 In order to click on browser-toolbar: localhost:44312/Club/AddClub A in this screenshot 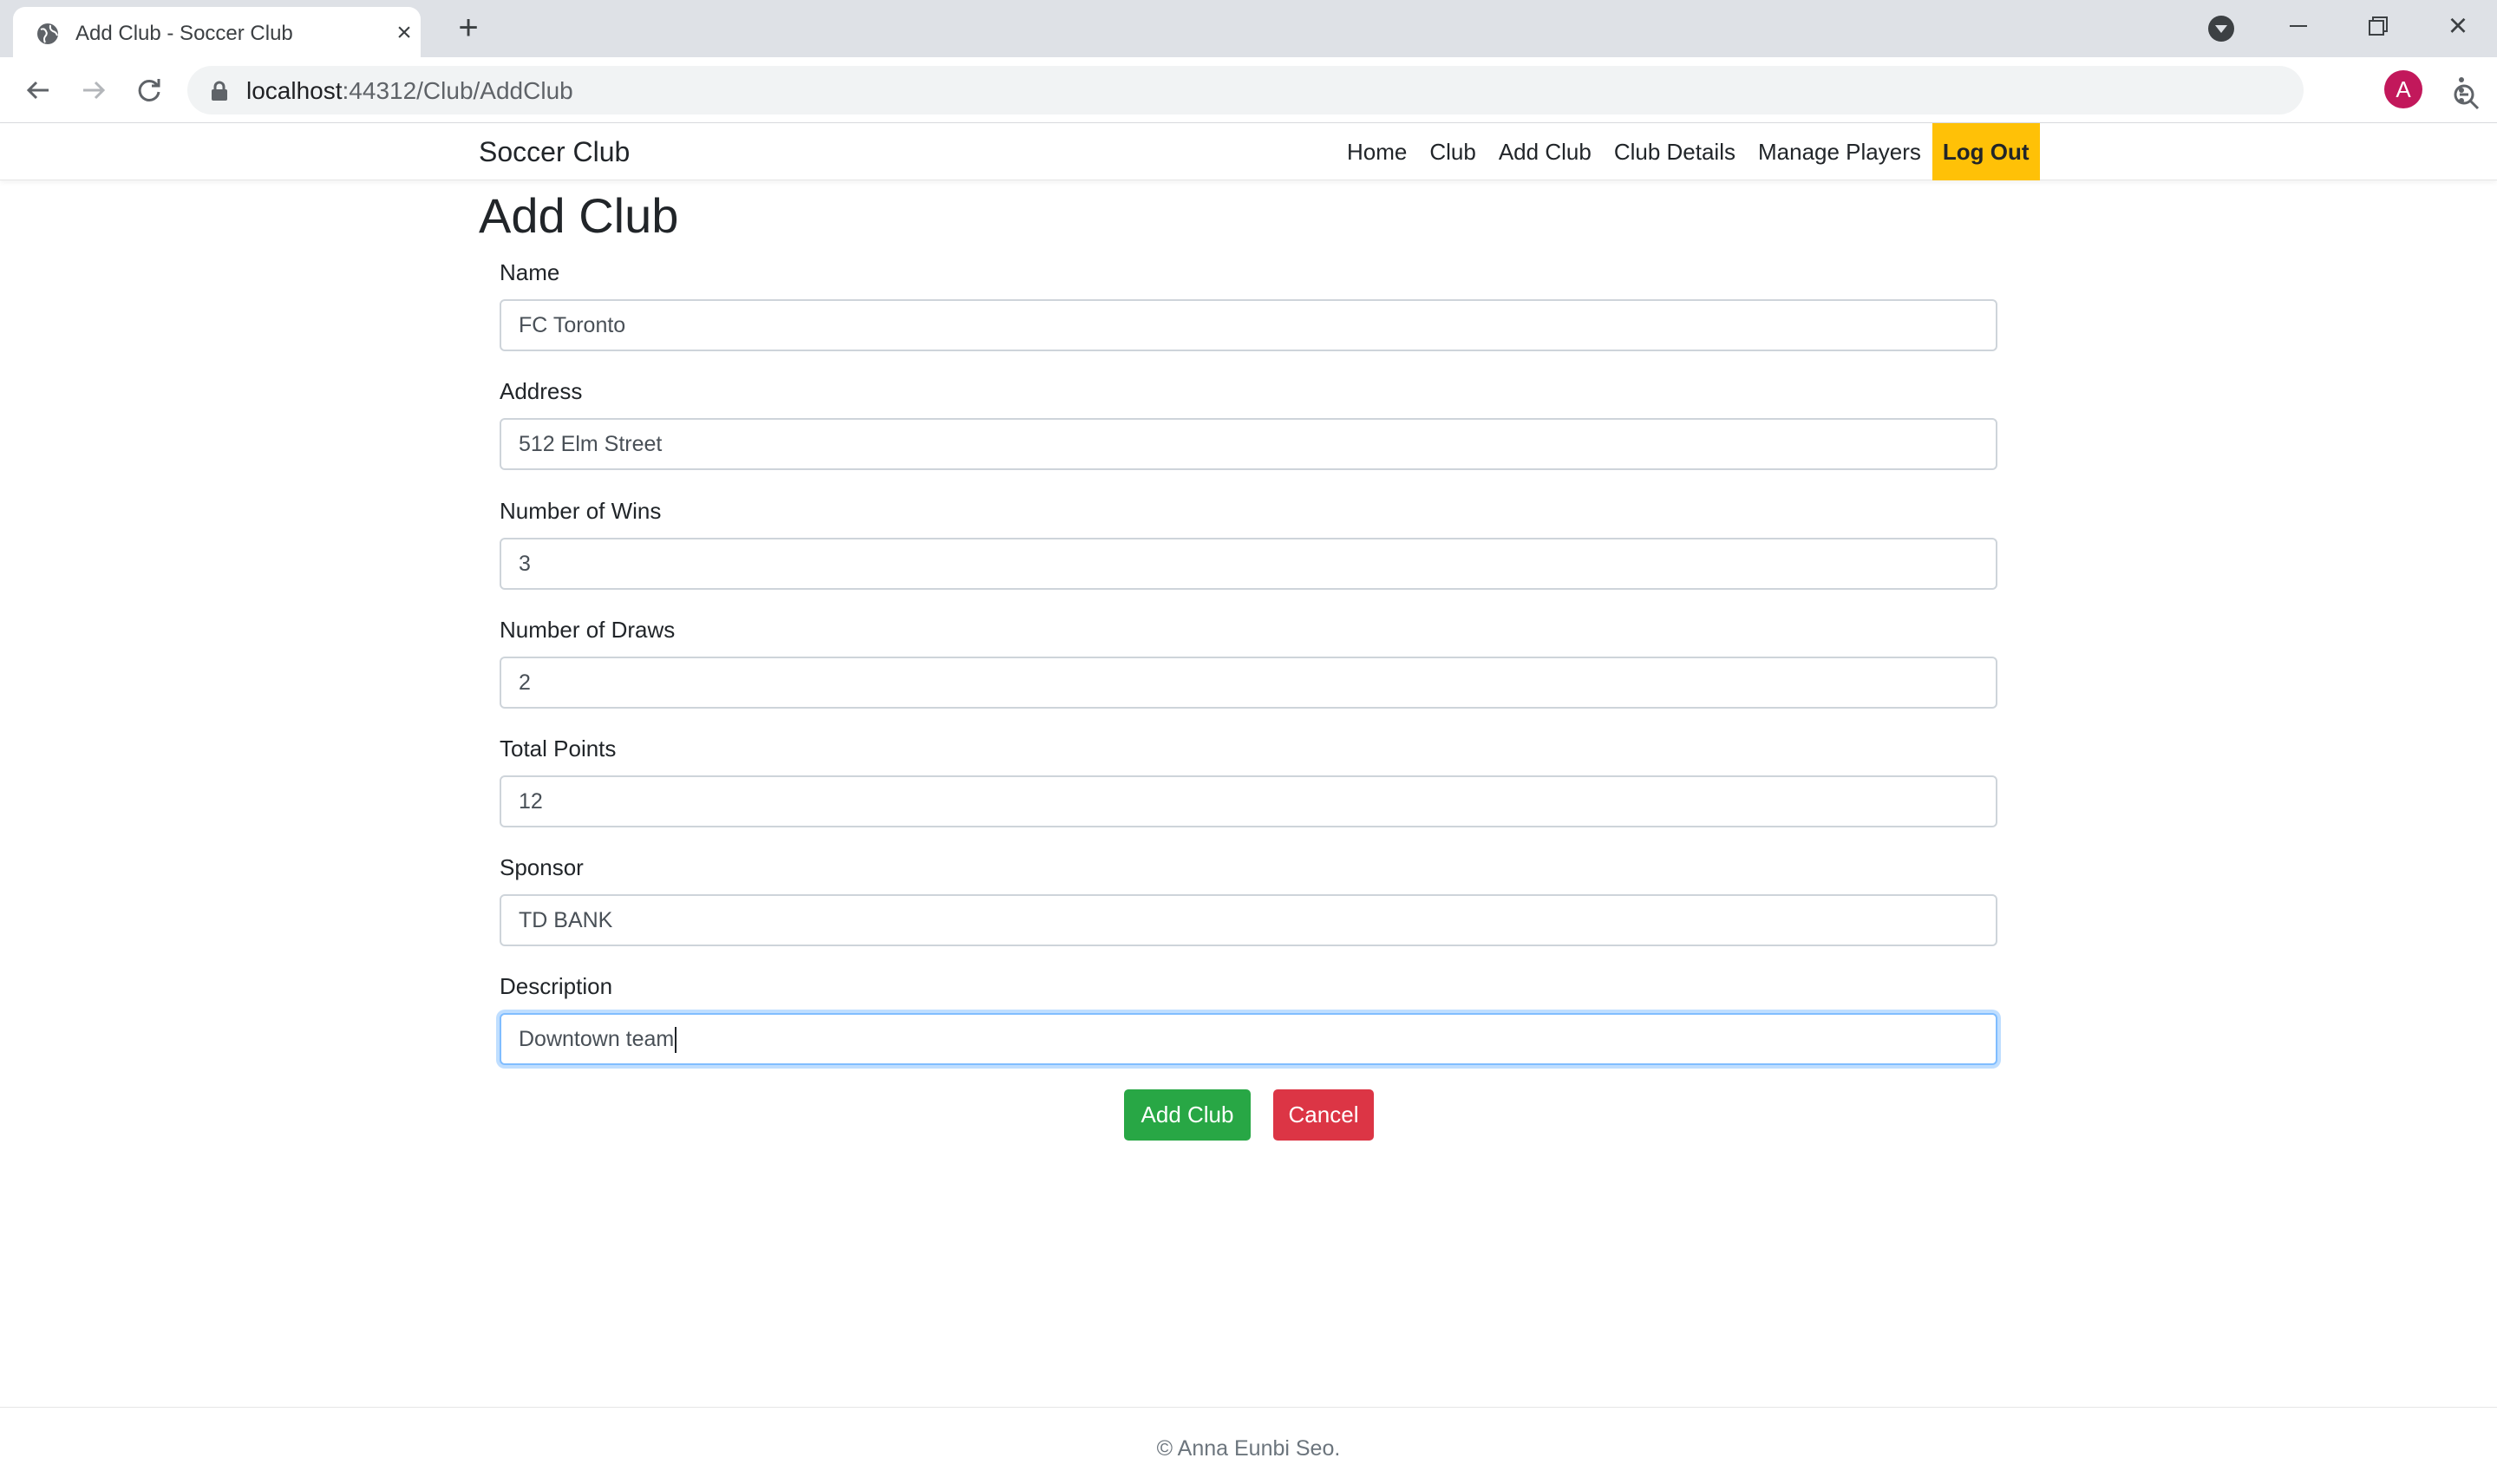, I will do `click(1249, 90)`.